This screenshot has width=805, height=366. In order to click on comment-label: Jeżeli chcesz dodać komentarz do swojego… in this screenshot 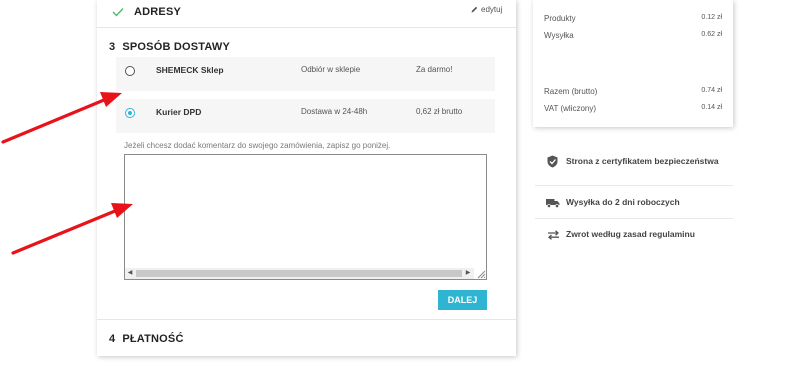, I will do `click(257, 145)`.